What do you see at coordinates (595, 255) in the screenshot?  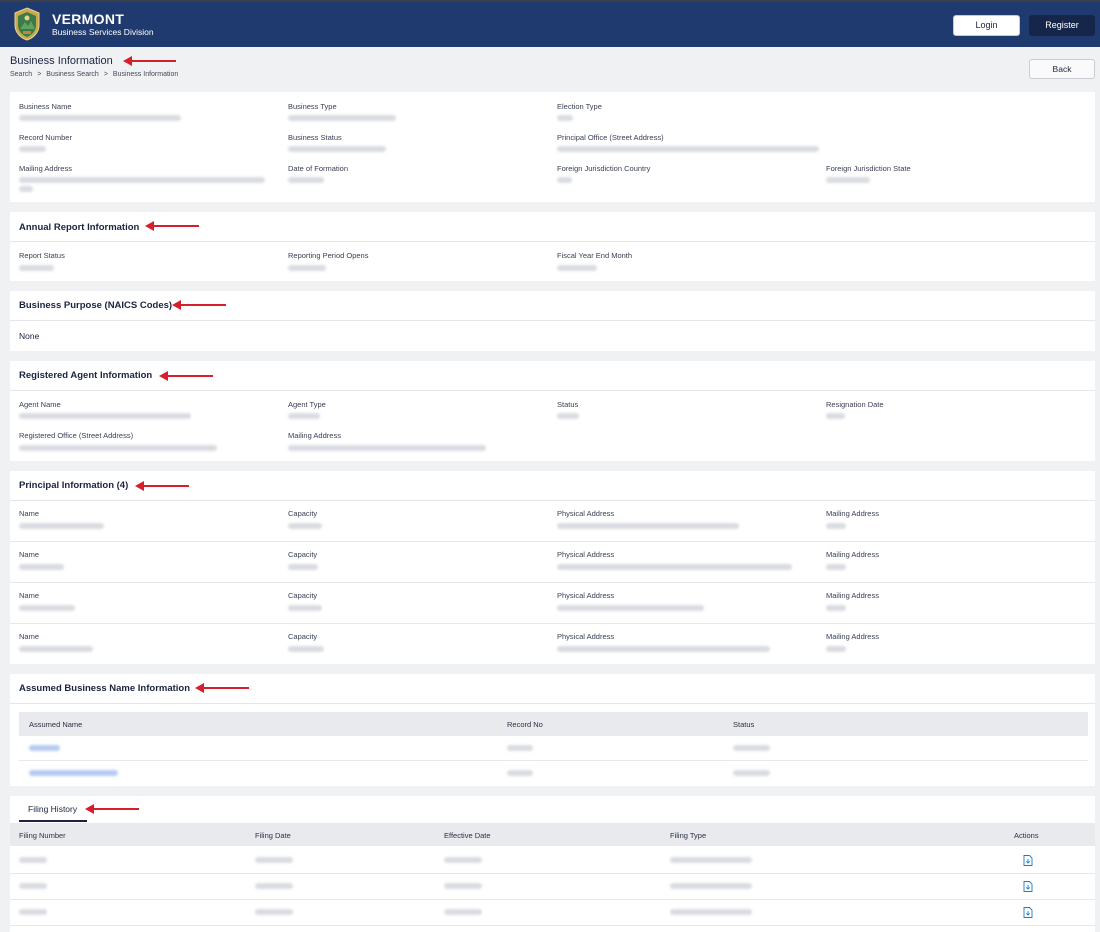 I see `field-label: Fiscal Year End Month` at bounding box center [595, 255].